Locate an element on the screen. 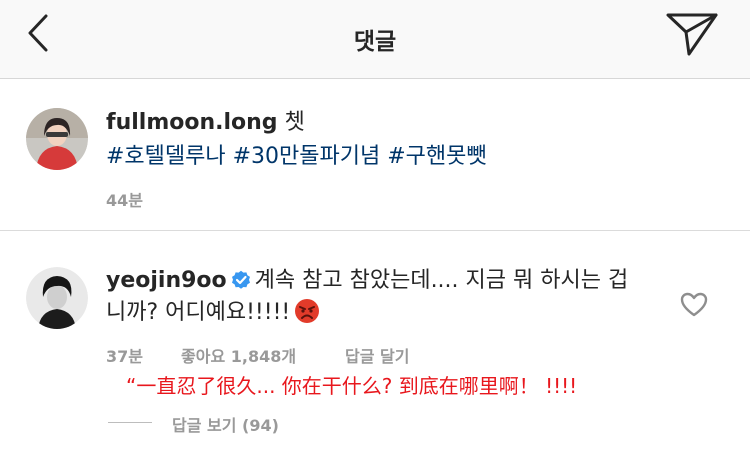 This screenshot has width=750, height=460. comment-text-line-1: yeojin9oo 계속 참고 참았는데.... 지금 뭐 하시는 겁 is located at coordinates (367, 282).